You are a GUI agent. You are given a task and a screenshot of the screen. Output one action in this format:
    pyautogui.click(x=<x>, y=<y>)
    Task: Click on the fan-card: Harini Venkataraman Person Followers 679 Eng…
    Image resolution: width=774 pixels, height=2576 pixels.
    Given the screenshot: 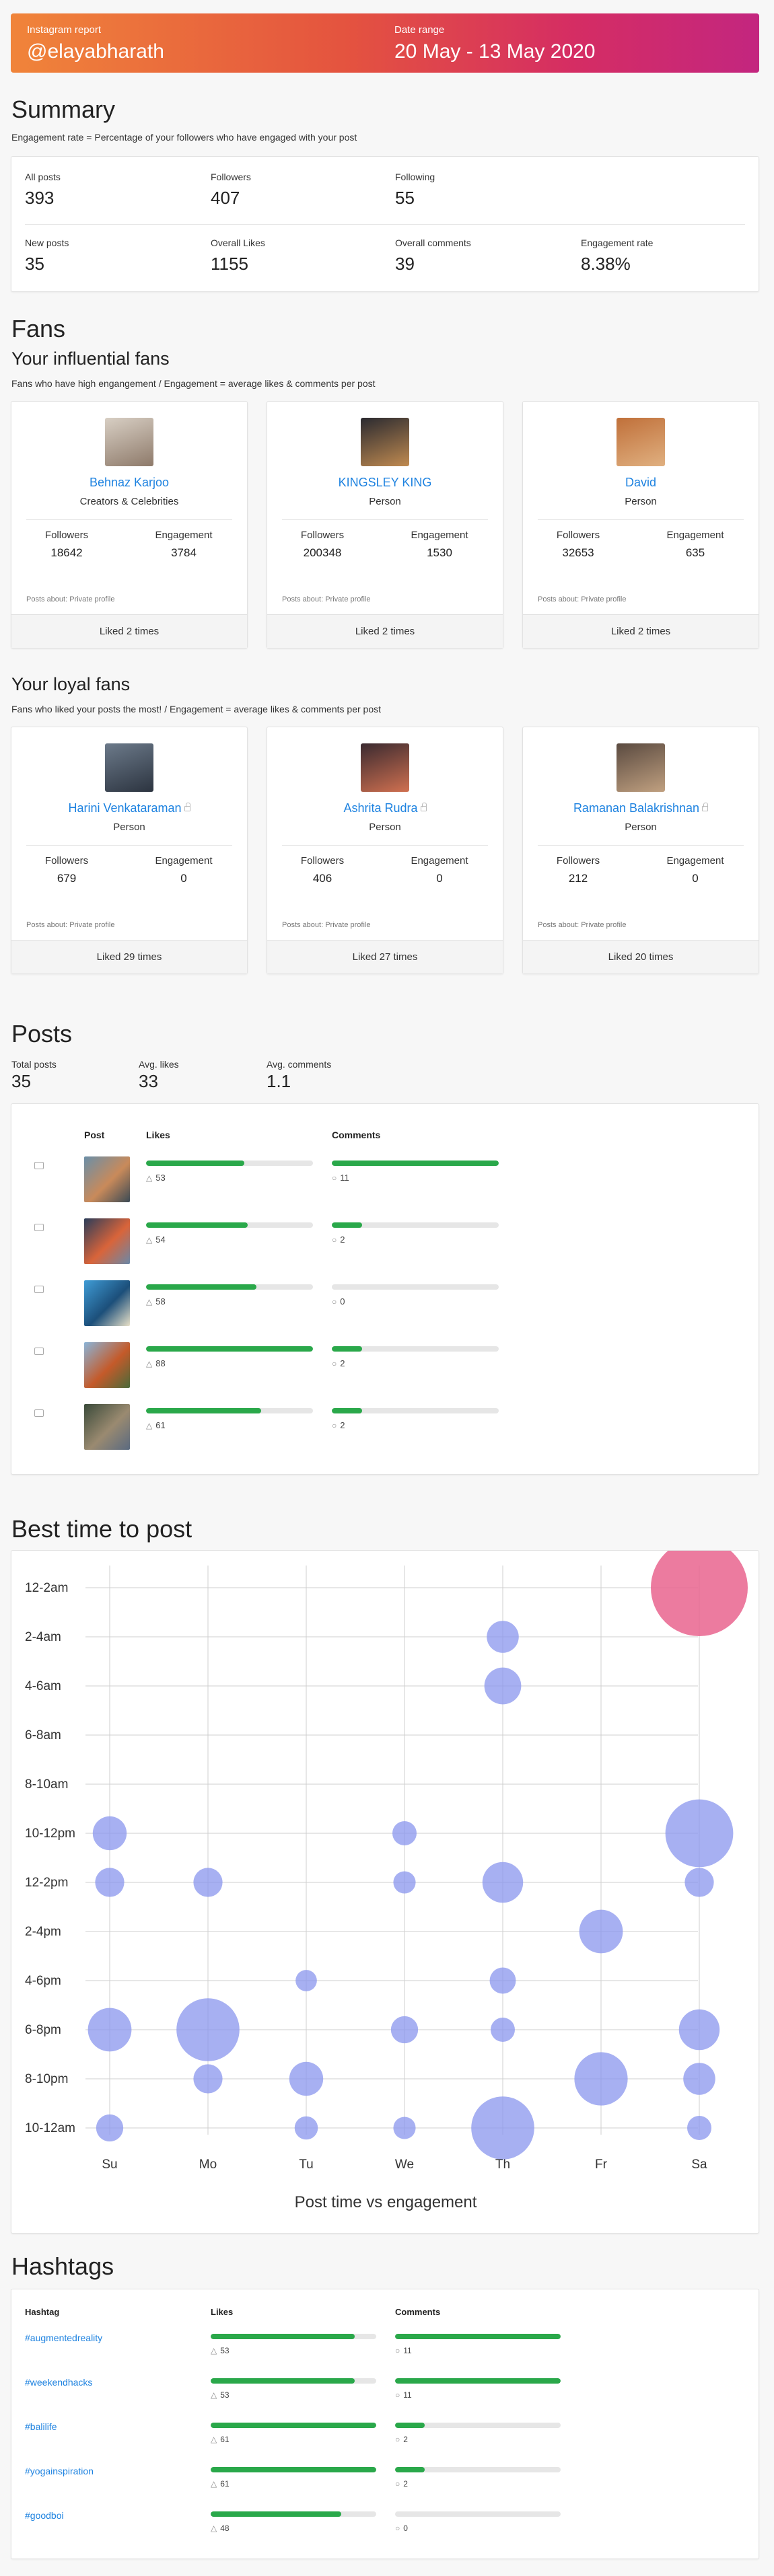 What is the action you would take?
    pyautogui.click(x=129, y=850)
    